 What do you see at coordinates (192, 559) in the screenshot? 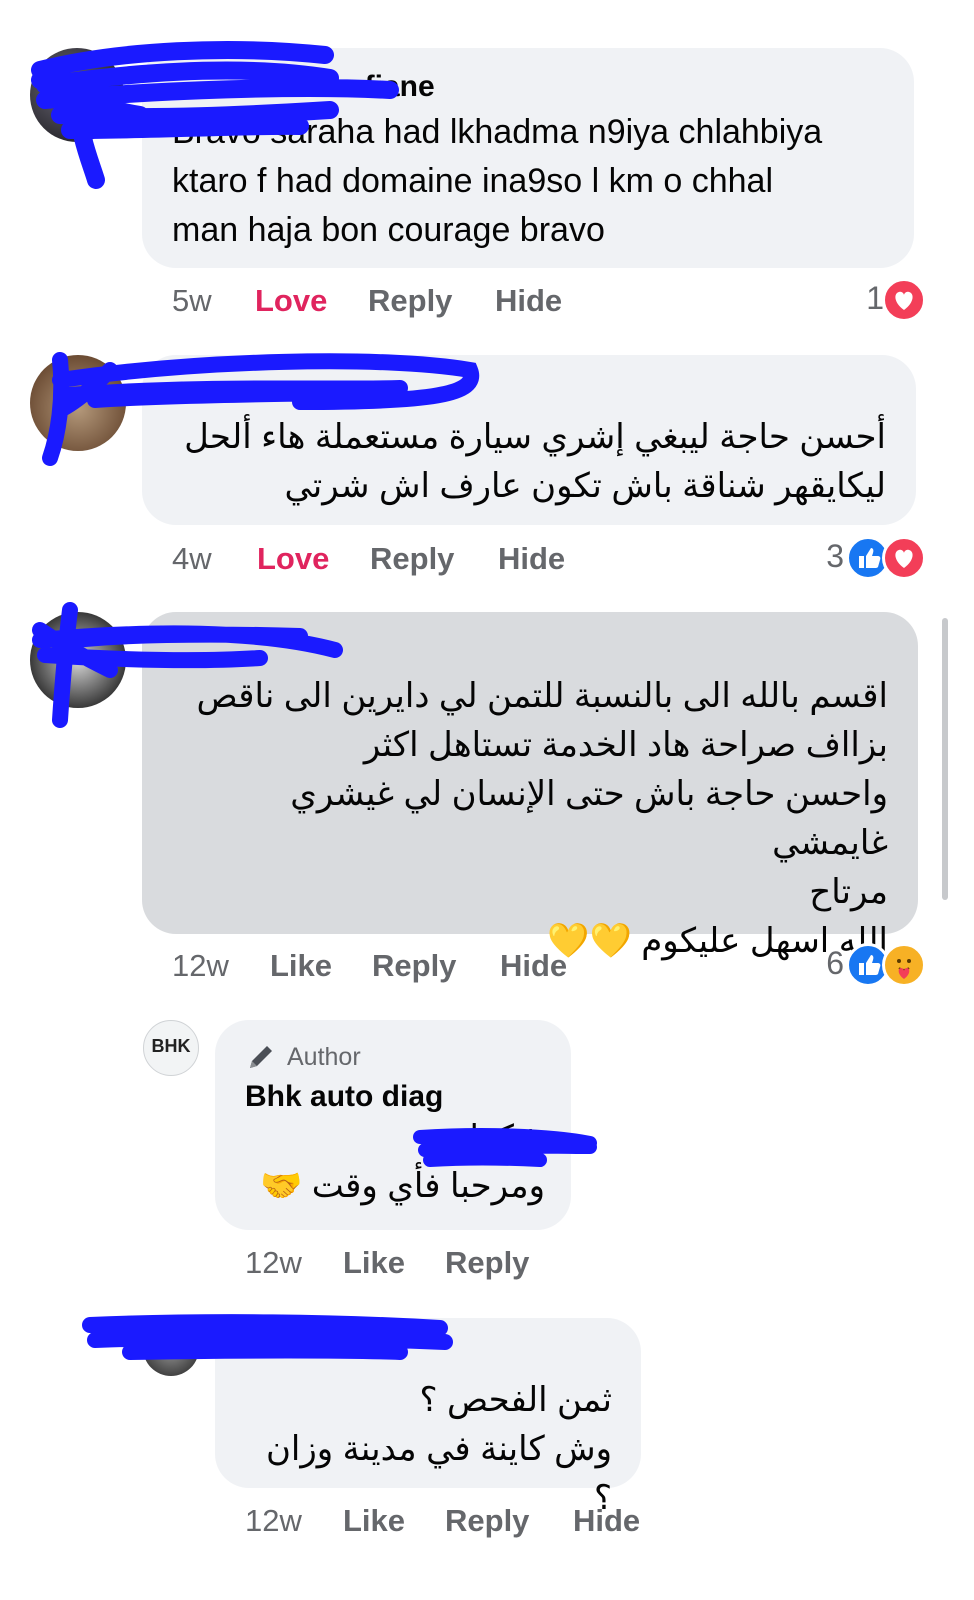
I see `comment-time: 4w` at bounding box center [192, 559].